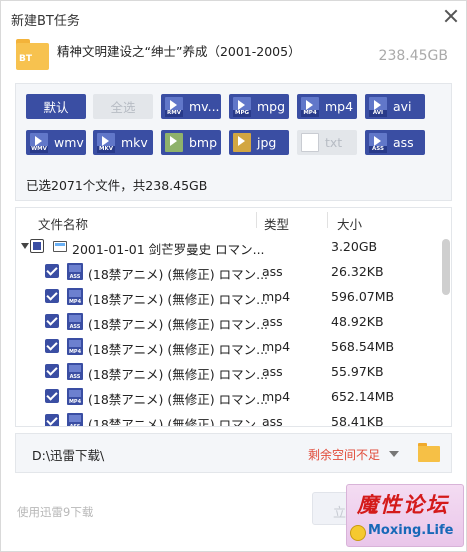 The image size is (467, 552). I want to click on filter-txt-button: txt, so click(327, 142).